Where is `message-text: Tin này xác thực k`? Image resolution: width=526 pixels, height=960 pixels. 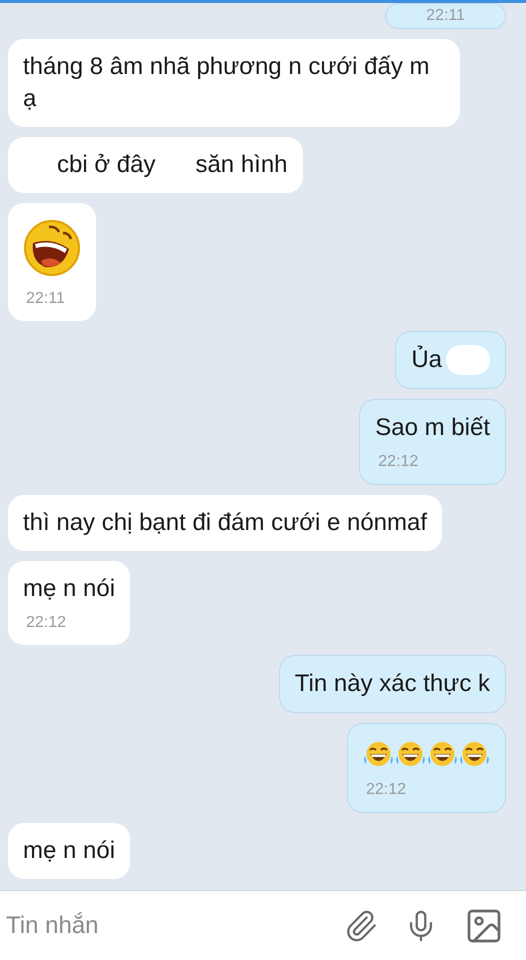
message-text: Tin này xác thực k is located at coordinates (392, 684).